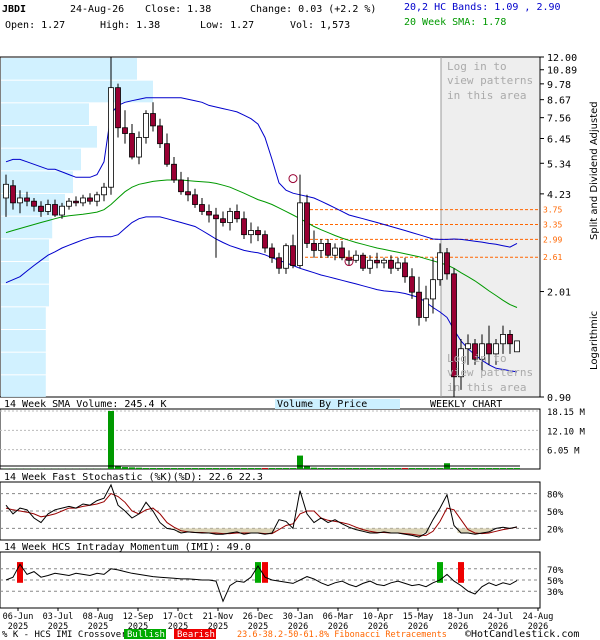  I want to click on x-tick-label: 24-Jul, so click(498, 617).